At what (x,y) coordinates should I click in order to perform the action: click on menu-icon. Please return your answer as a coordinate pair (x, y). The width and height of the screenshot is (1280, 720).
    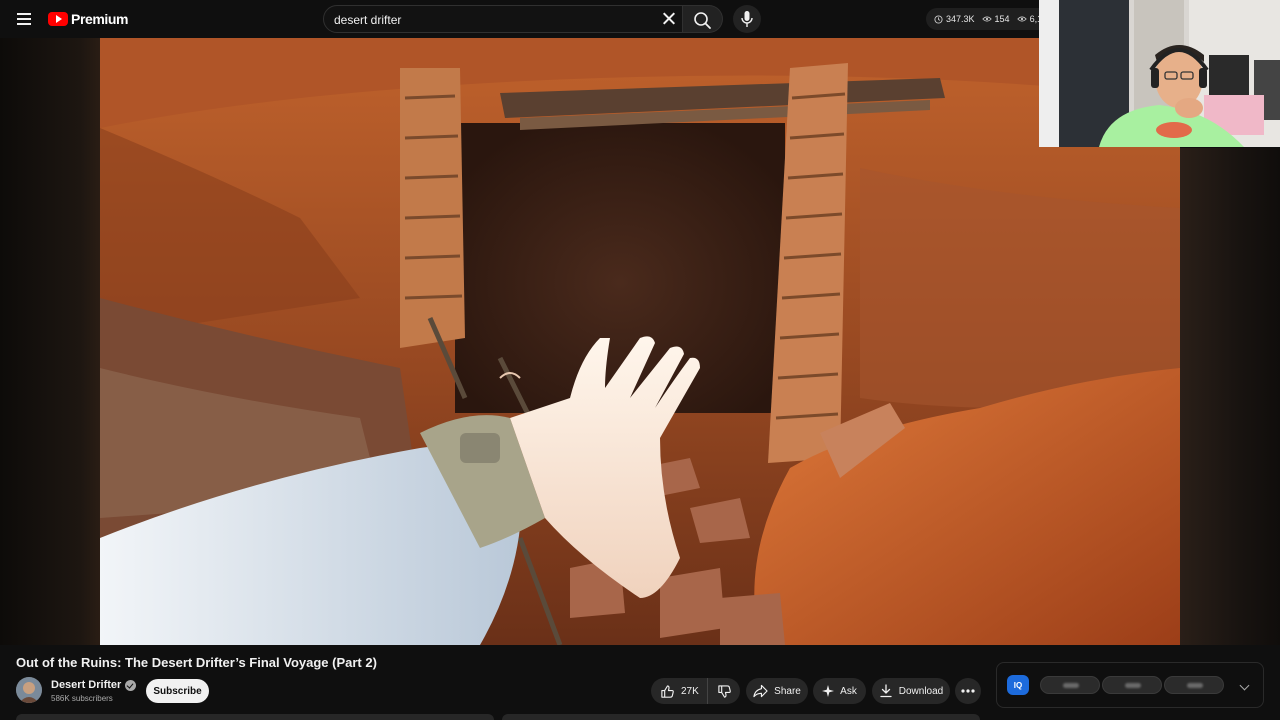
    Looking at the image, I should click on (24, 19).